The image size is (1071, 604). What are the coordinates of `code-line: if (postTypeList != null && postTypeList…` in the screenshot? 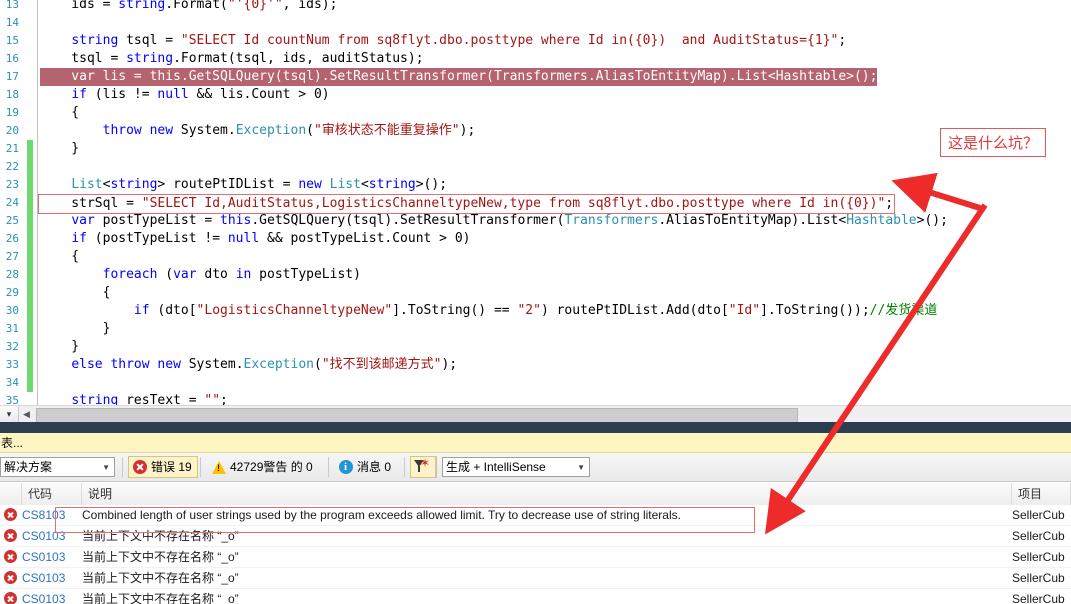 It's located at (255, 239).